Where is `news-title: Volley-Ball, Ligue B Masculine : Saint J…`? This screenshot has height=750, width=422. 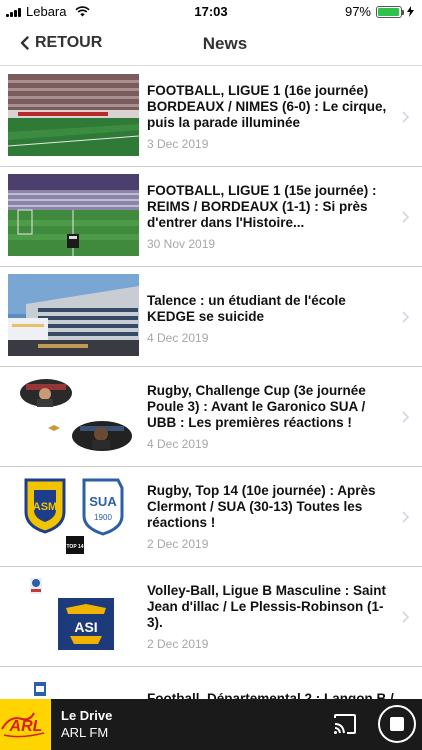 news-title: Volley-Ball, Ligue B Masculine : Saint J… is located at coordinates (267, 606).